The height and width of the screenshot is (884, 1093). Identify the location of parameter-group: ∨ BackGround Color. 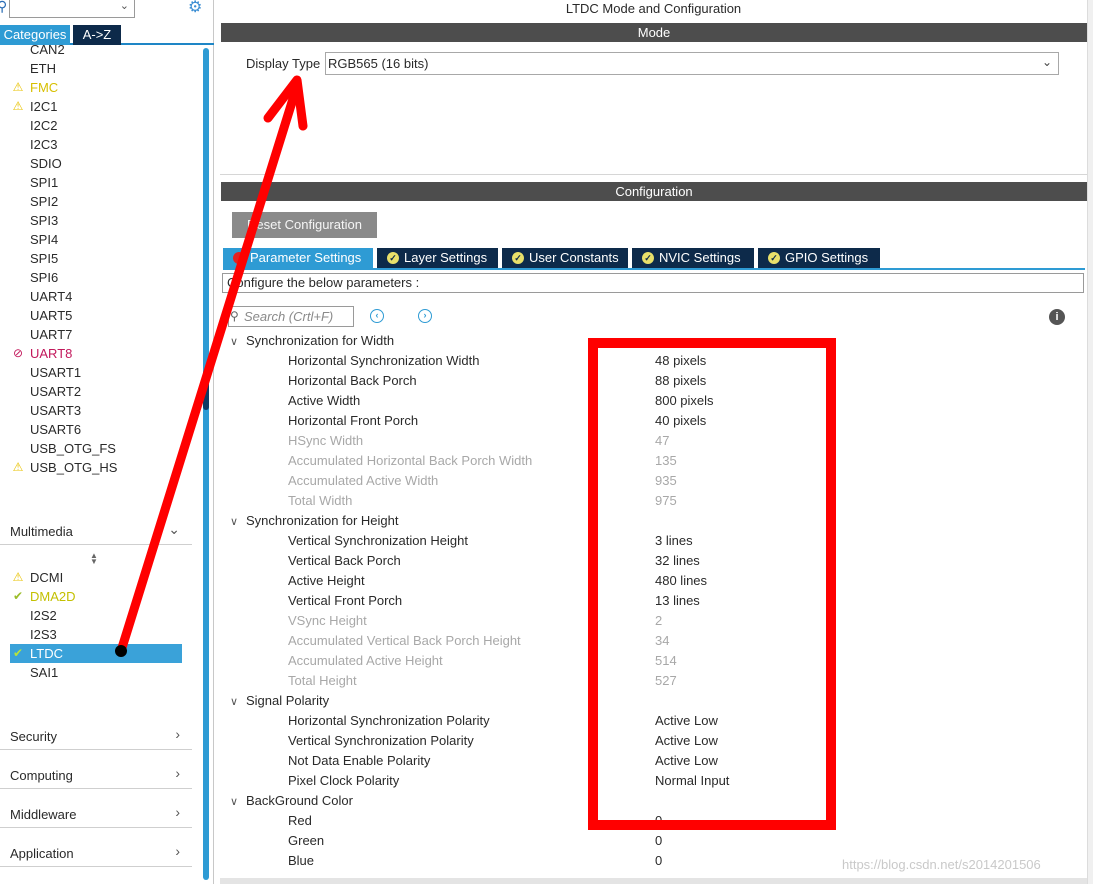
(291, 801).